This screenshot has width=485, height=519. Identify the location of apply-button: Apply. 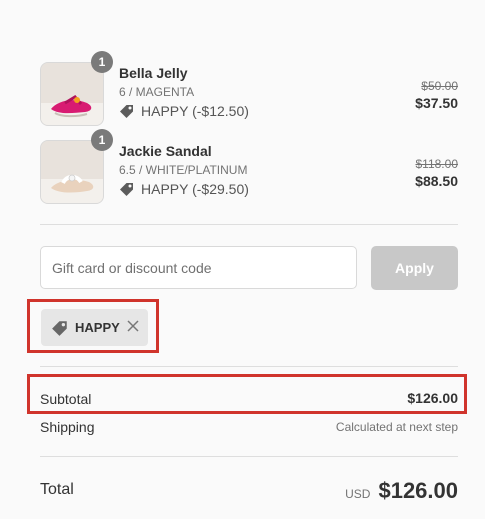
(414, 268).